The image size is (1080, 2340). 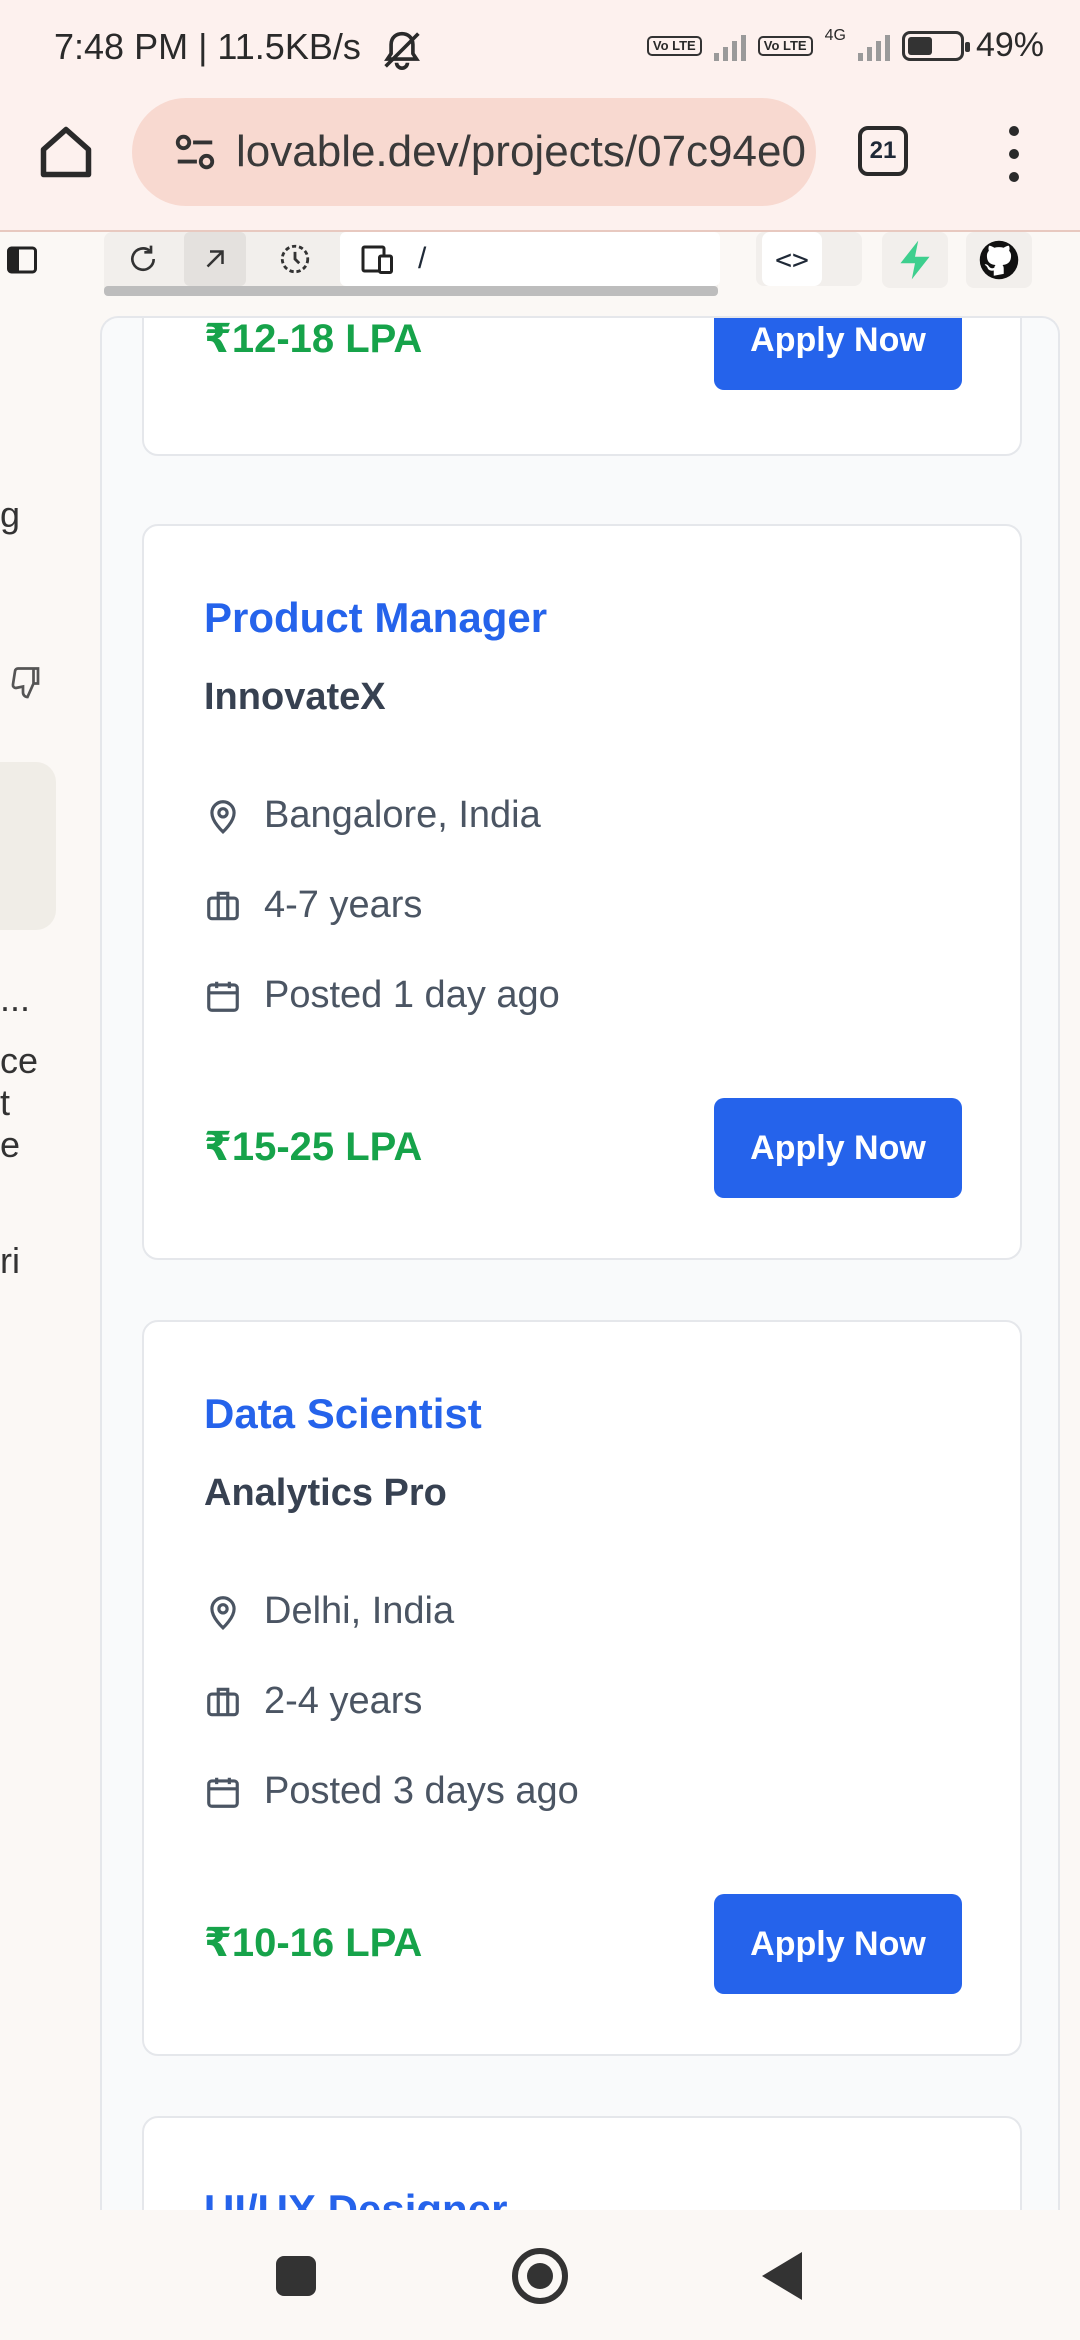 I want to click on experience-text: 4-7 years, so click(x=343, y=905).